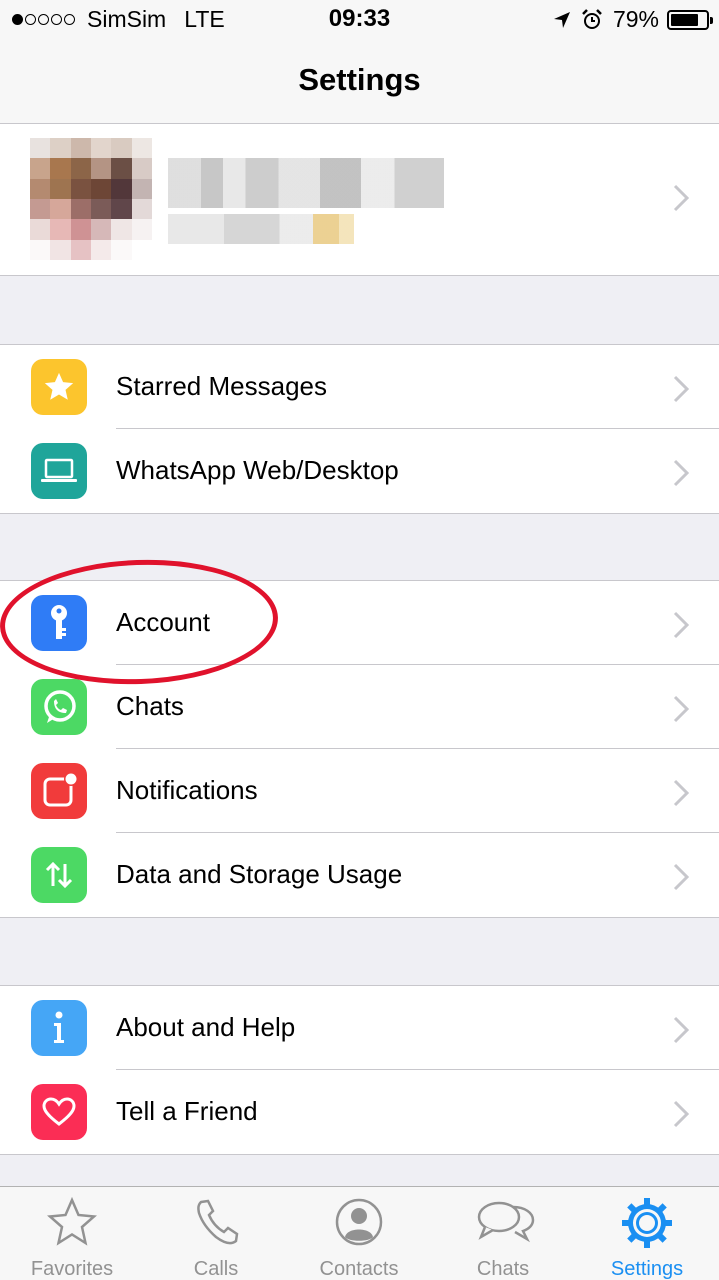 This screenshot has width=719, height=1280. What do you see at coordinates (59, 387) in the screenshot?
I see `star-icon` at bounding box center [59, 387].